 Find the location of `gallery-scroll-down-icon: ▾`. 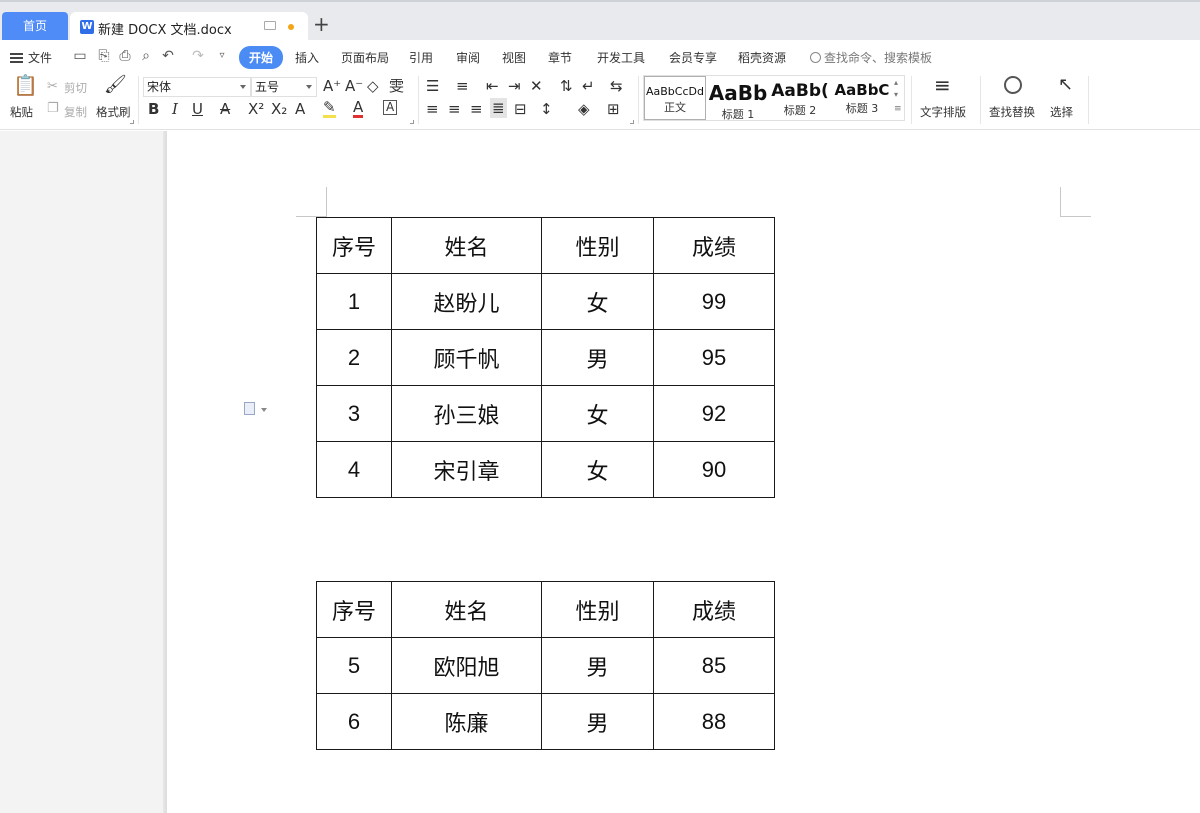

gallery-scroll-down-icon: ▾ is located at coordinates (896, 95).